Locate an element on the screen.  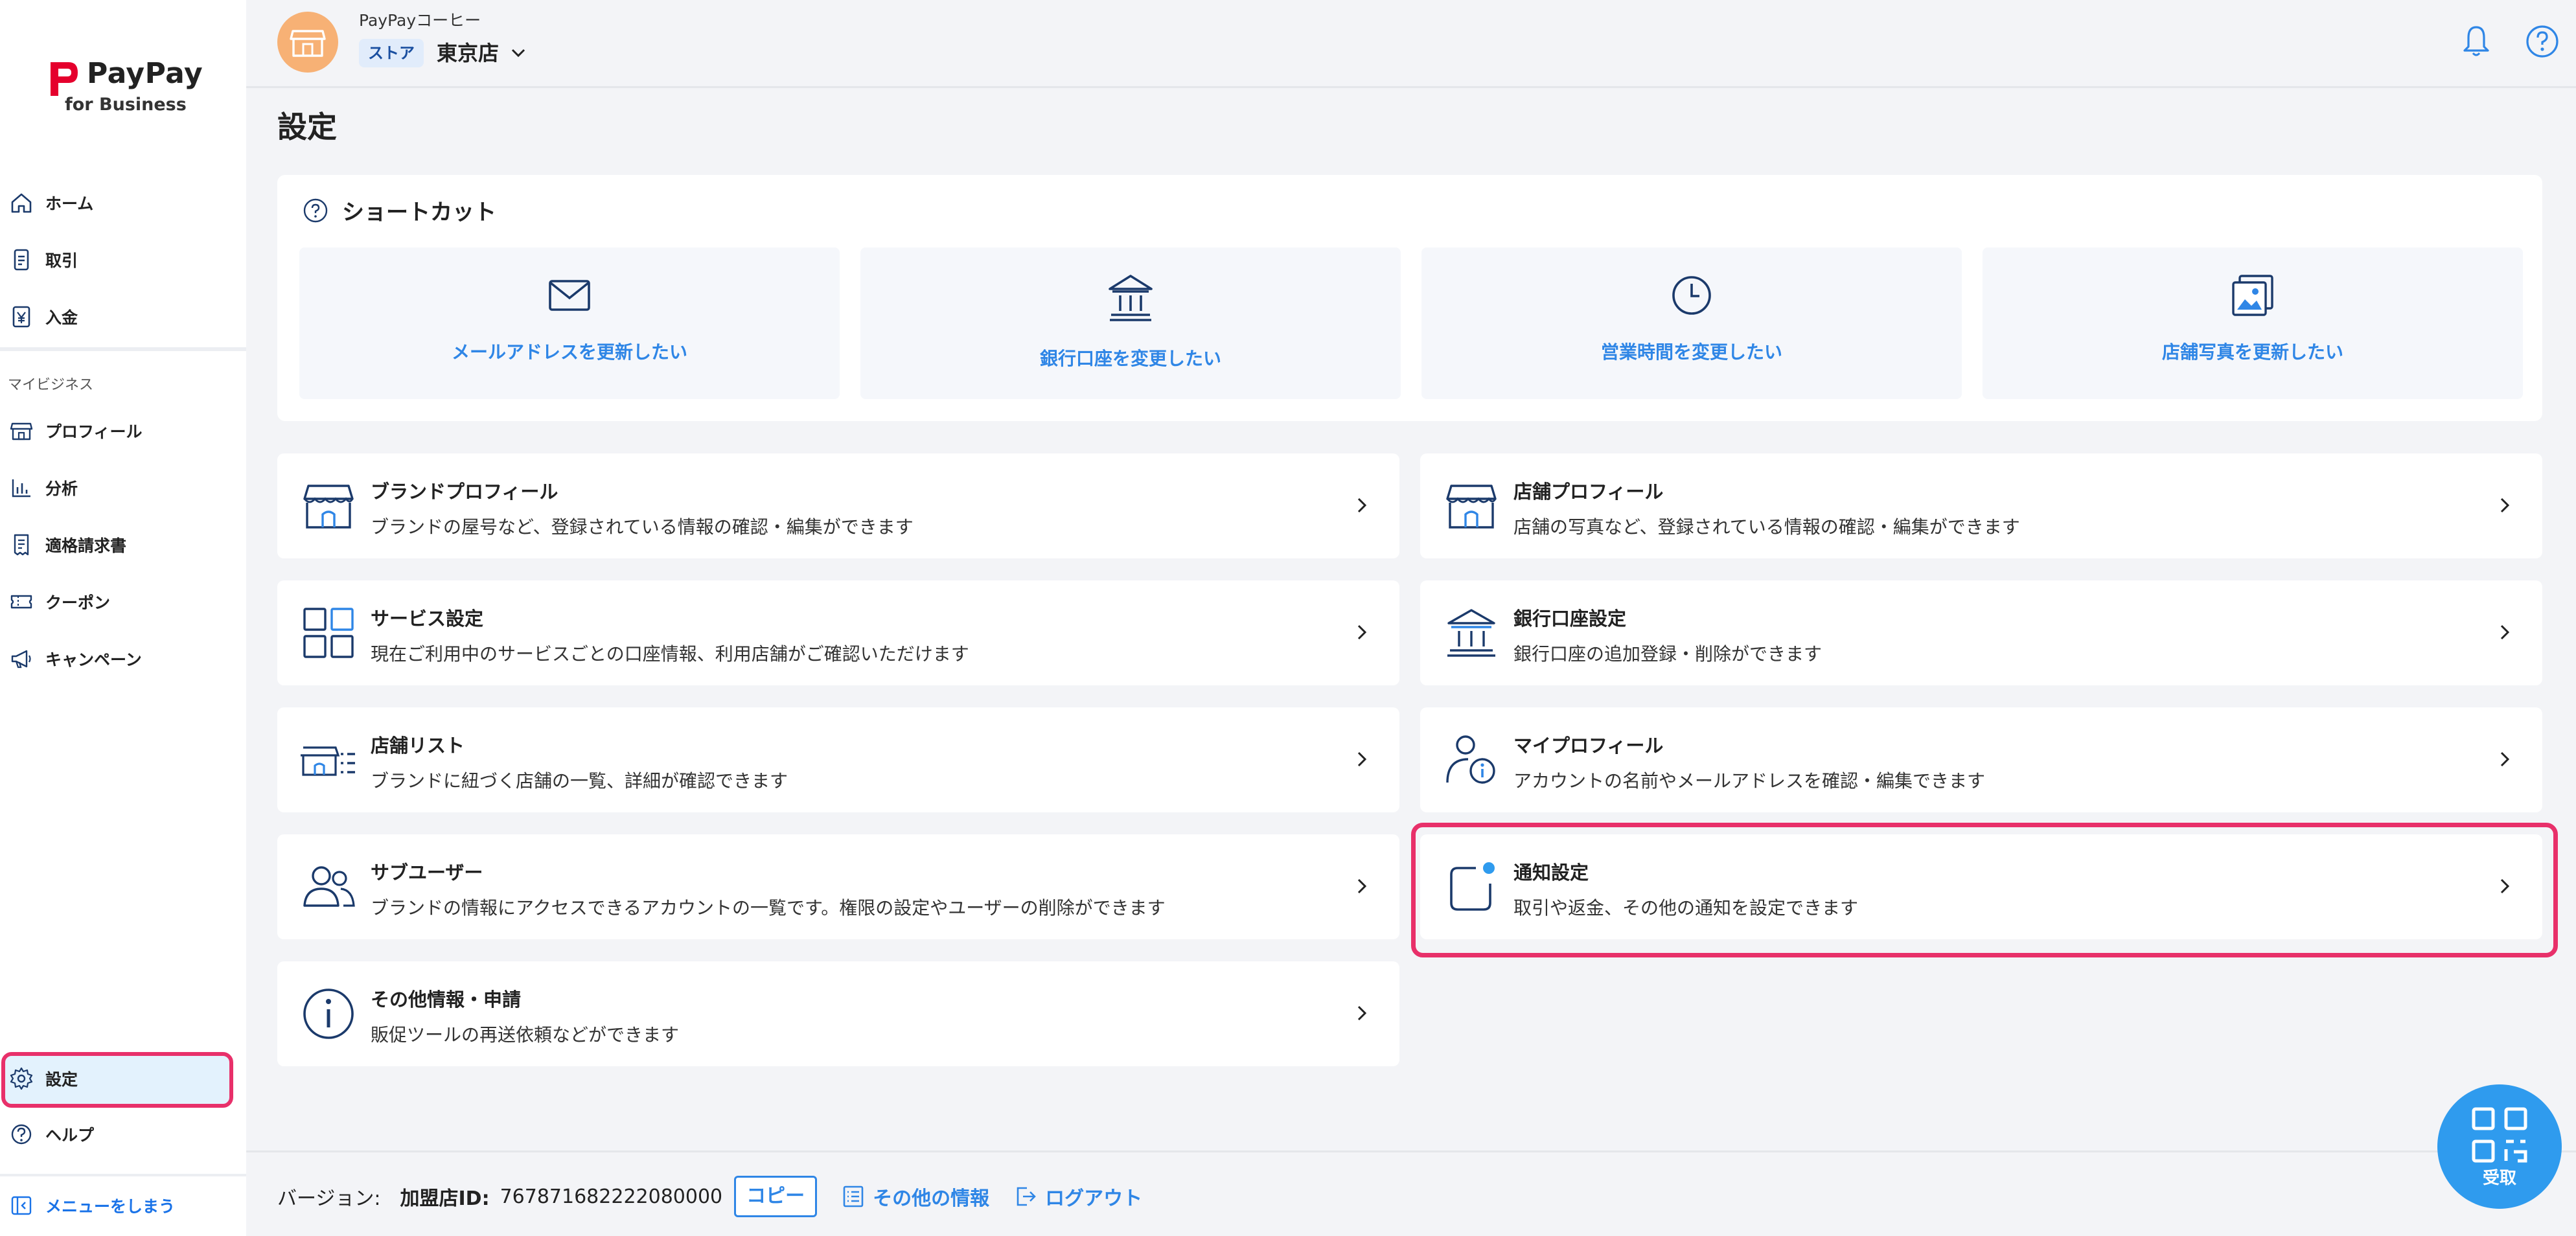
merchant-id-label: 加盟店ID: is located at coordinates (445, 1198).